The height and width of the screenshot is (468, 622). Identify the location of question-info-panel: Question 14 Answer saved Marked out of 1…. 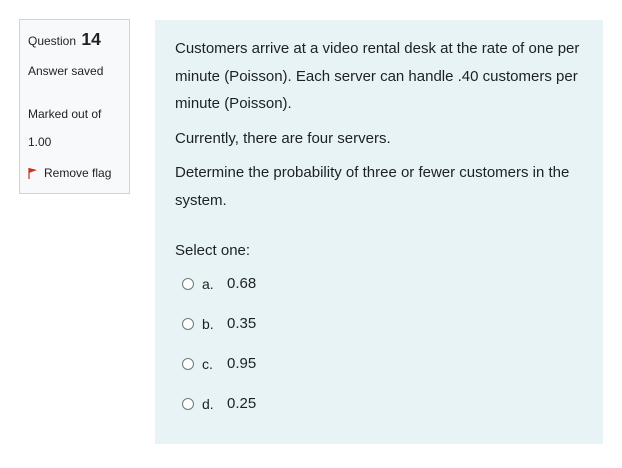
(74, 106).